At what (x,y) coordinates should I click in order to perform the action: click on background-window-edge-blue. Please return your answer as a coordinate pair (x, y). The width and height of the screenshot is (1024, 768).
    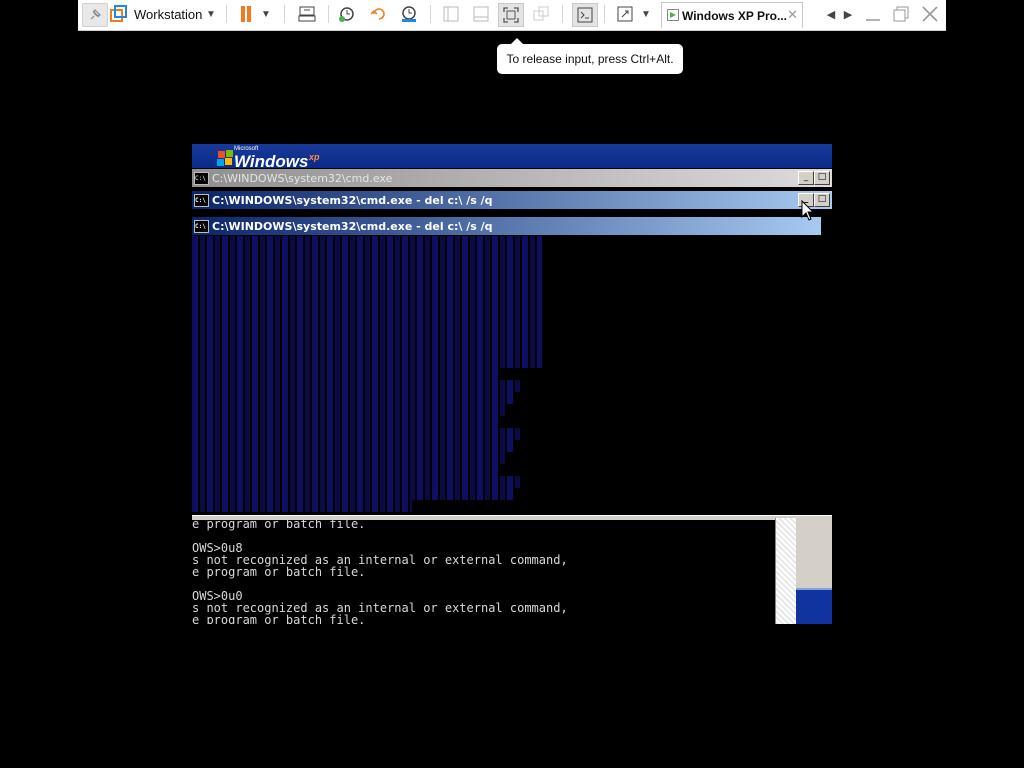
    Looking at the image, I should click on (814, 606).